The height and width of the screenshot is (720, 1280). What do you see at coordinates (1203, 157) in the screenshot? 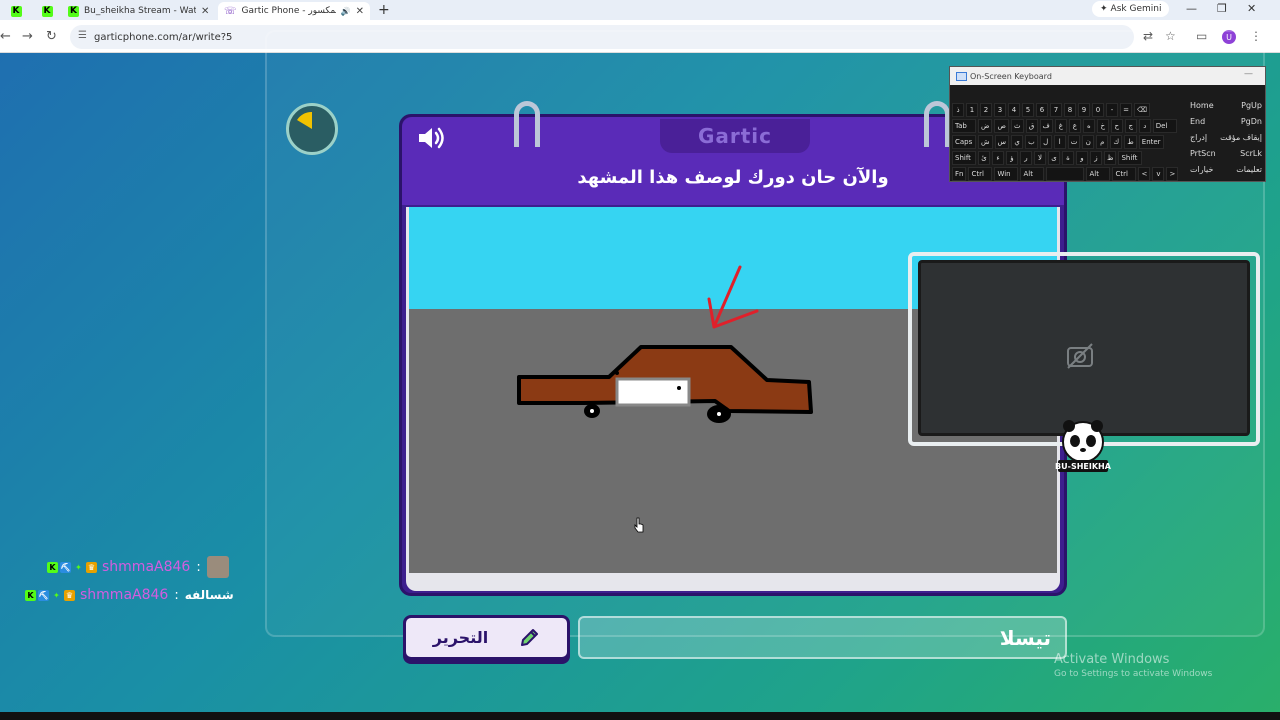
I see `osk-key: PrtScn` at bounding box center [1203, 157].